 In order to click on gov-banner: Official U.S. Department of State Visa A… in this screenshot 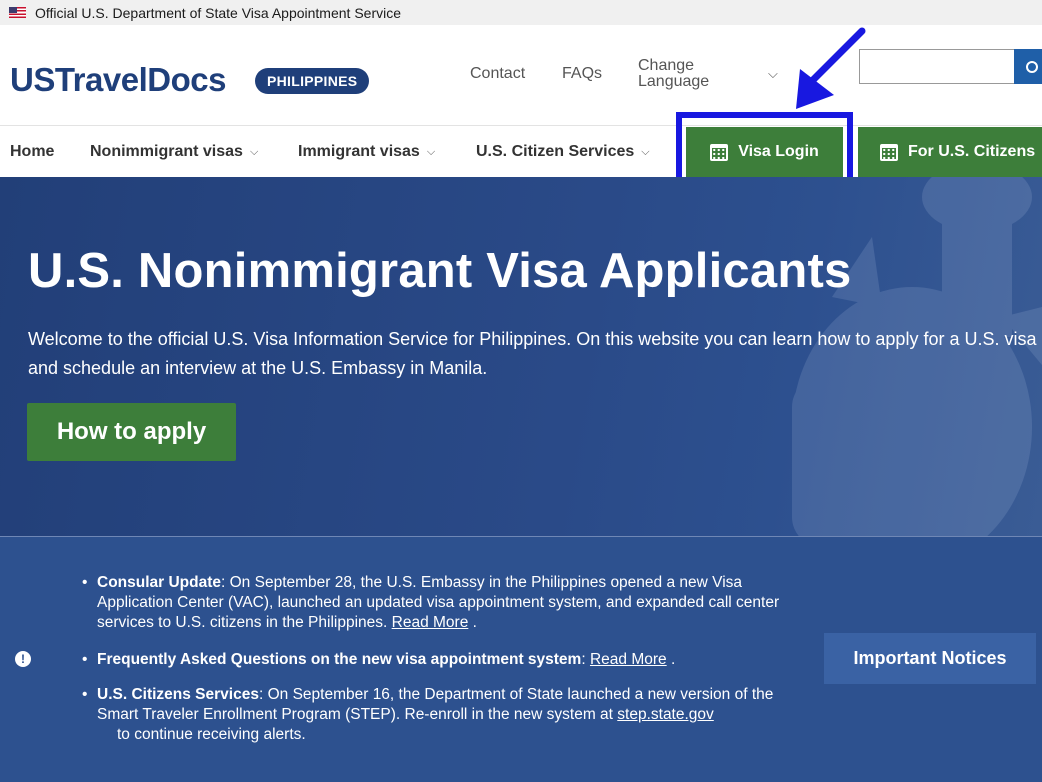, I will do `click(521, 12)`.